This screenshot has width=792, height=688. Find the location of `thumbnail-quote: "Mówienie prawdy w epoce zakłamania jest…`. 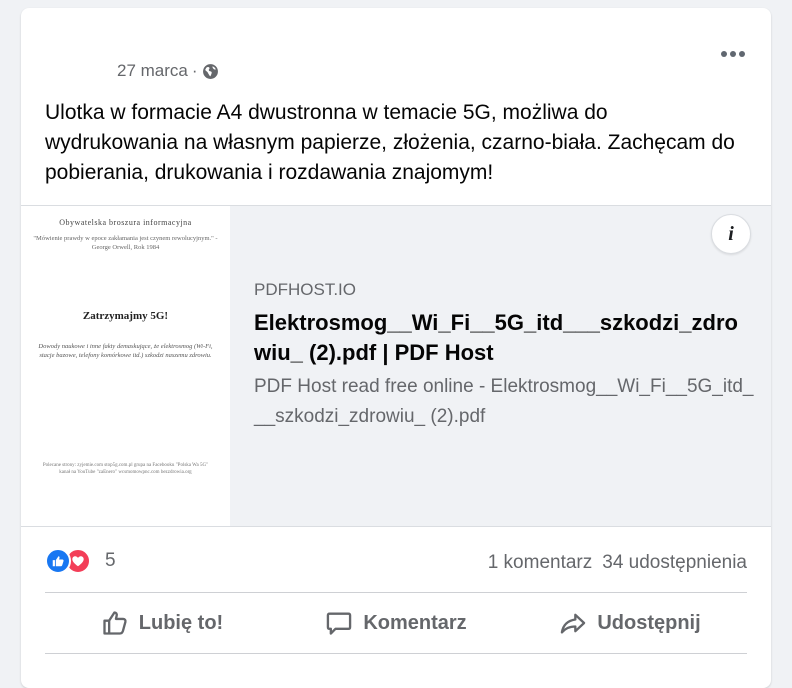

thumbnail-quote: "Mówienie prawdy w epoce zakłamania jest… is located at coordinates (125, 243).